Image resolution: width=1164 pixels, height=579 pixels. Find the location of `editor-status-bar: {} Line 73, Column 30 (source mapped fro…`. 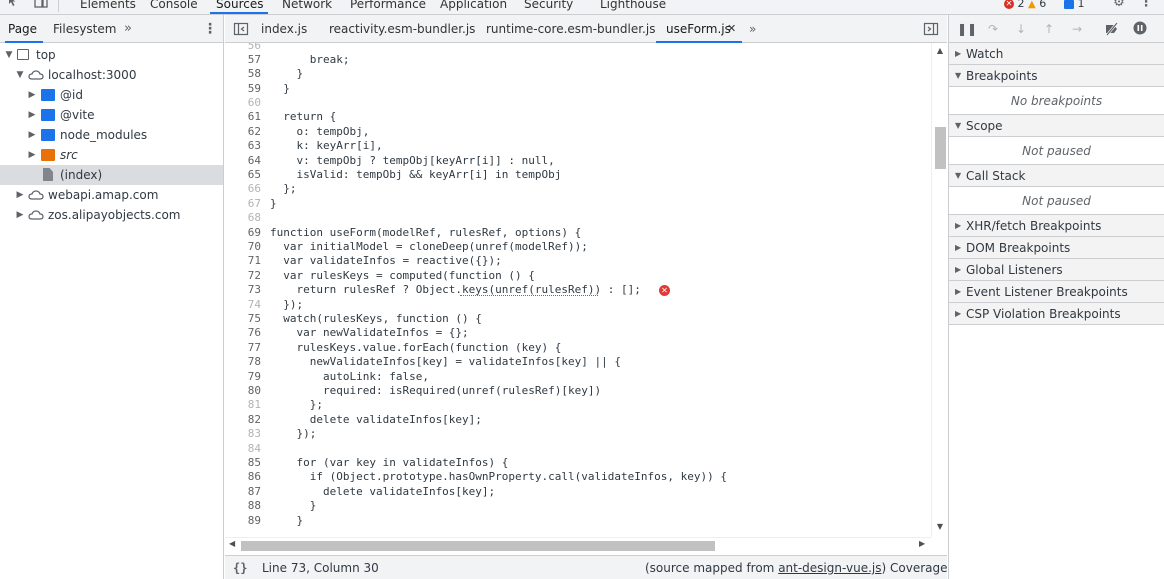

editor-status-bar: {} Line 73, Column 30 (source mapped fro… is located at coordinates (599, 567).